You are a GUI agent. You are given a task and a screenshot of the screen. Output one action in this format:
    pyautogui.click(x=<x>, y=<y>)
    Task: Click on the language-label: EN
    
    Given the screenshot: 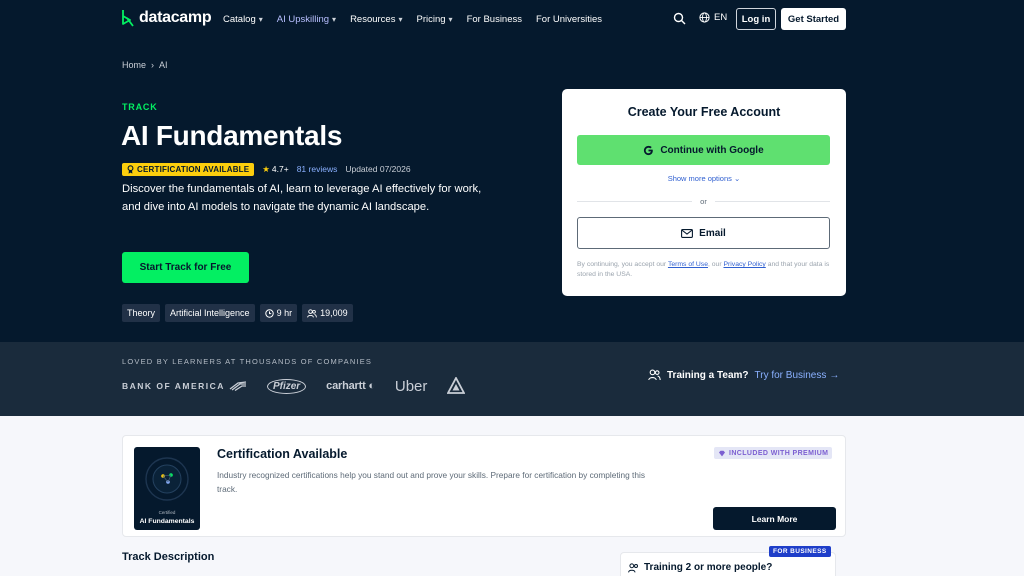 What is the action you would take?
    pyautogui.click(x=721, y=17)
    